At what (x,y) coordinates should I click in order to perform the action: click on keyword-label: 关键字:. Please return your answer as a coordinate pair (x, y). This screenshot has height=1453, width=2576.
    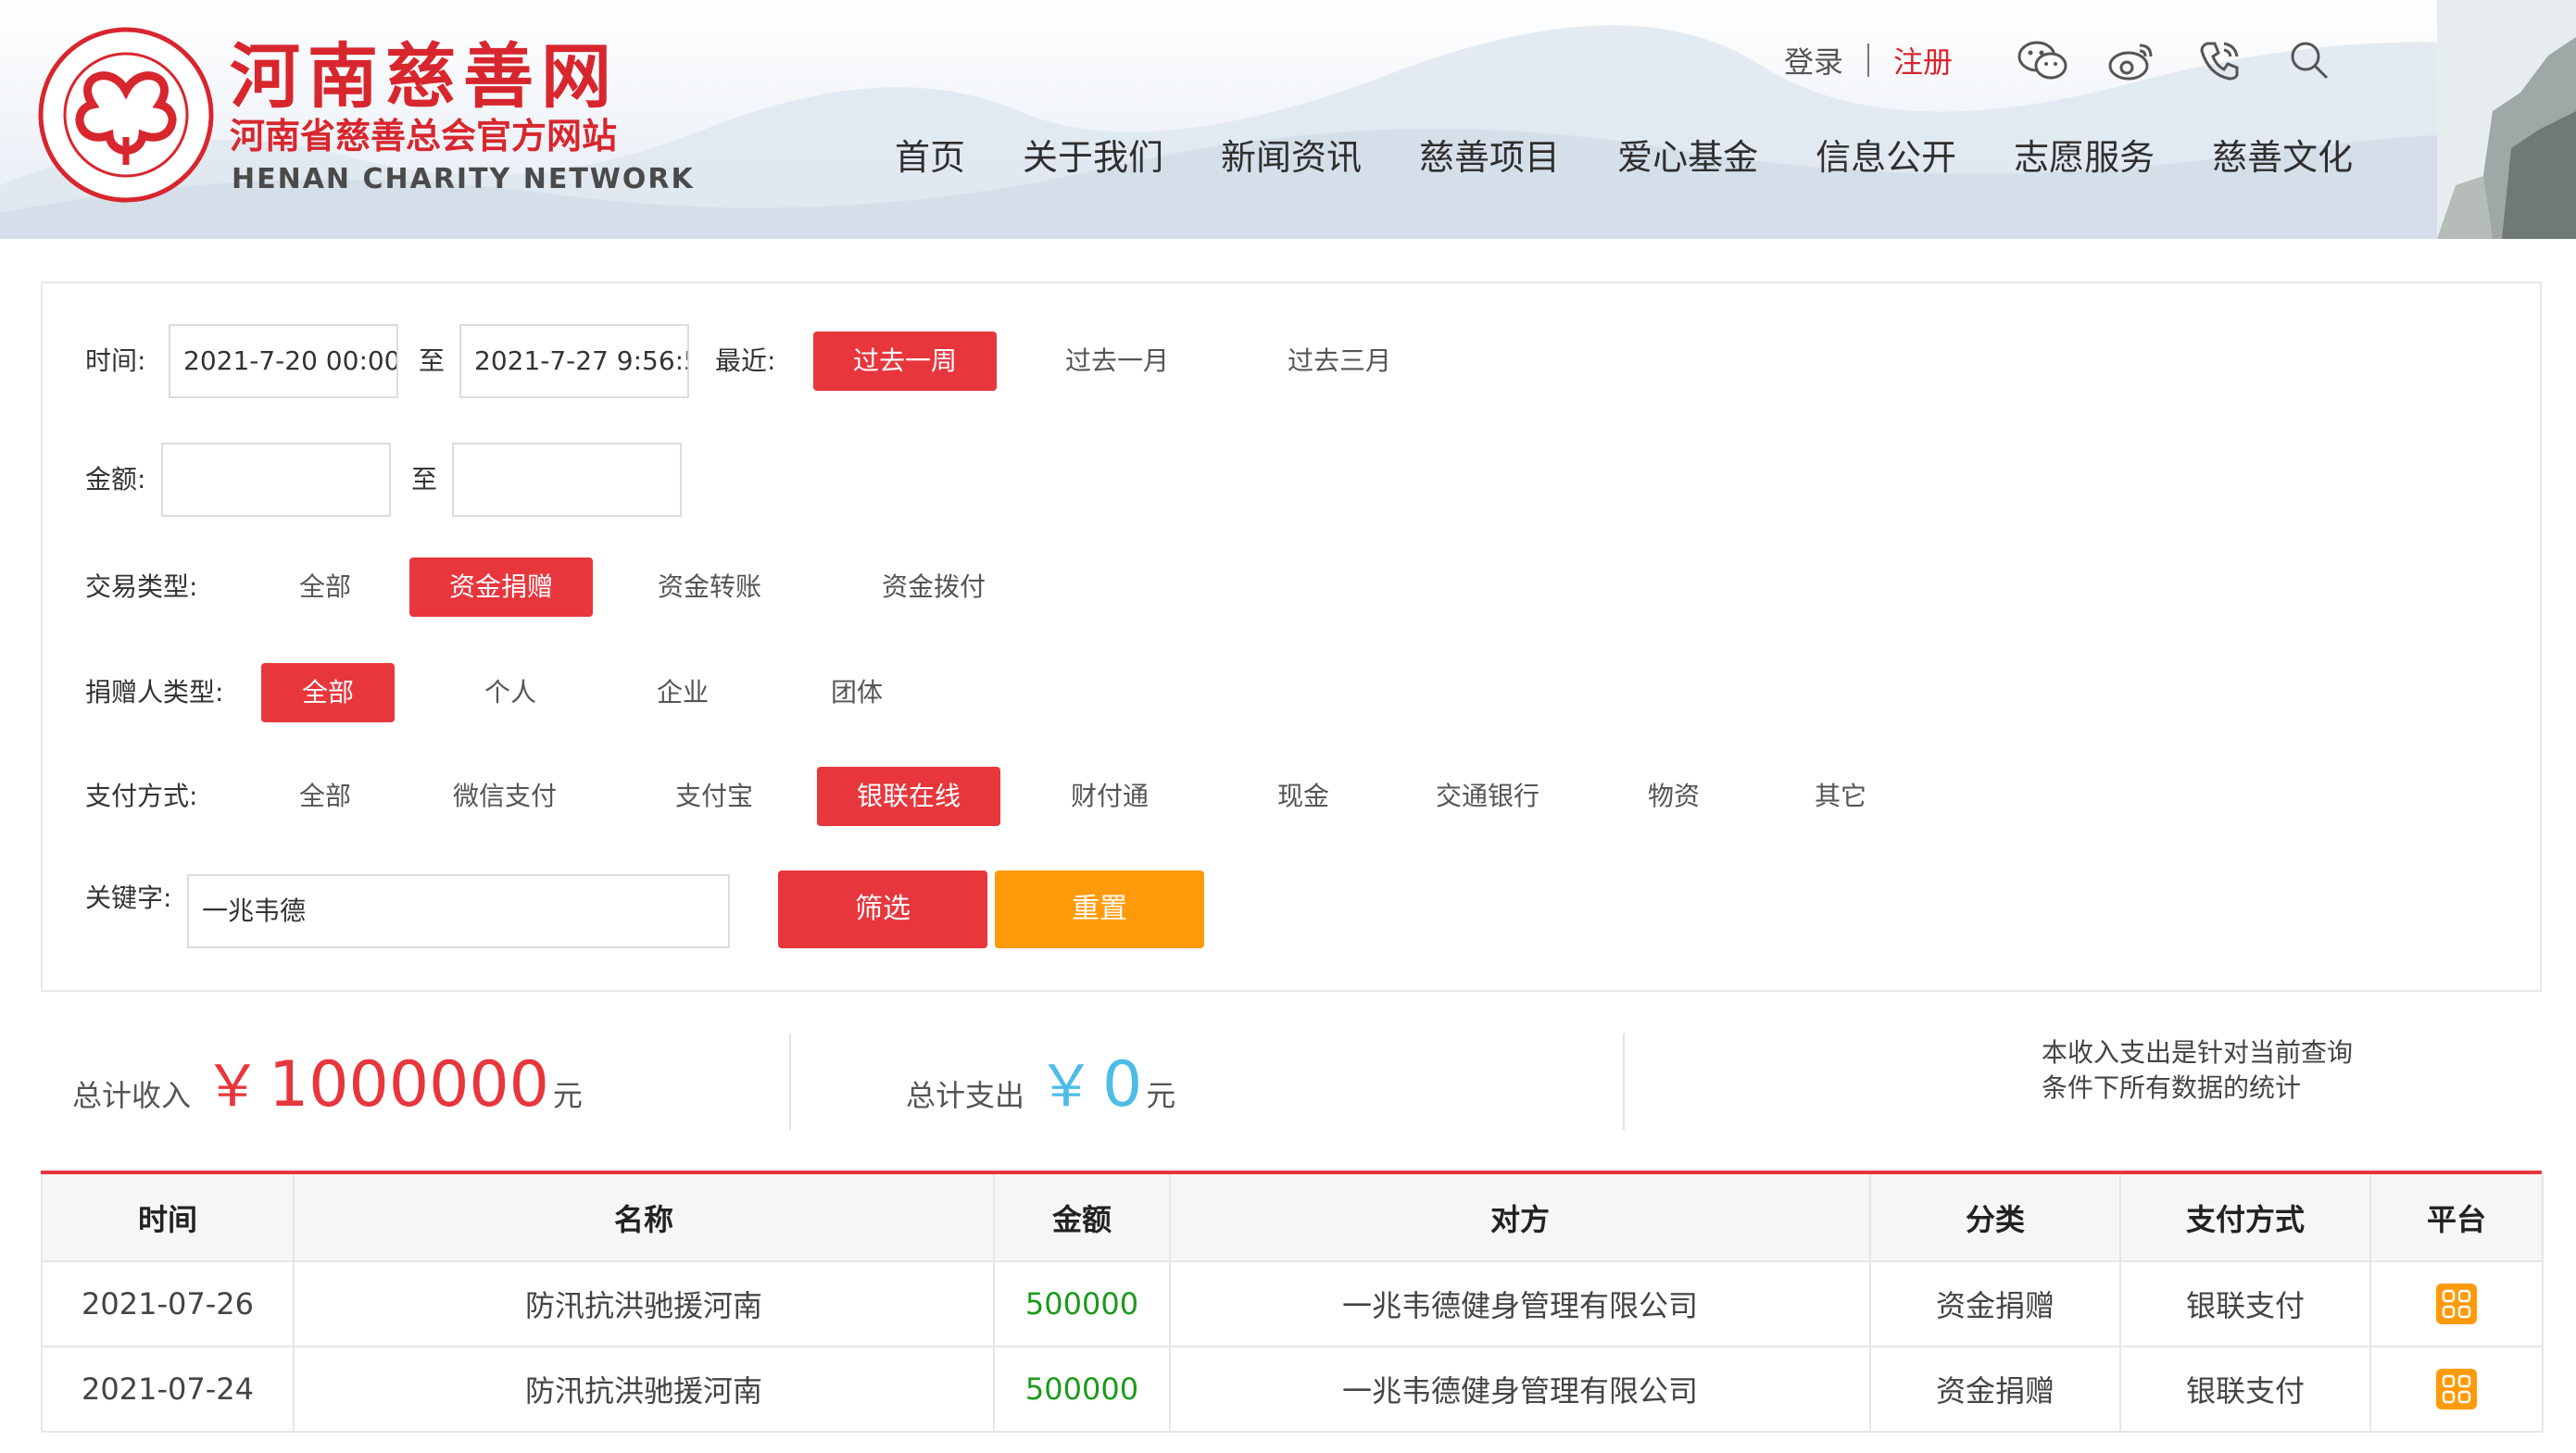
    Looking at the image, I should click on (128, 898).